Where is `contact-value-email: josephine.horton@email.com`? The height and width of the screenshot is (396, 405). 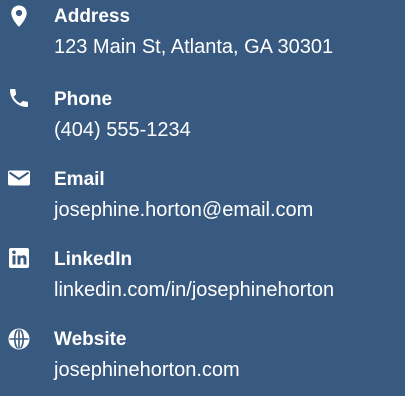
contact-value-email: josephine.horton@email.com is located at coordinates (183, 210).